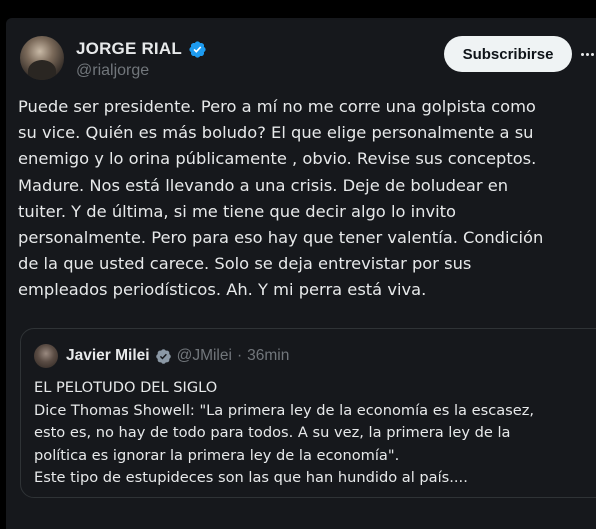 Image resolution: width=596 pixels, height=529 pixels. What do you see at coordinates (268, 356) in the screenshot?
I see `quoted-timestamp: 36min` at bounding box center [268, 356].